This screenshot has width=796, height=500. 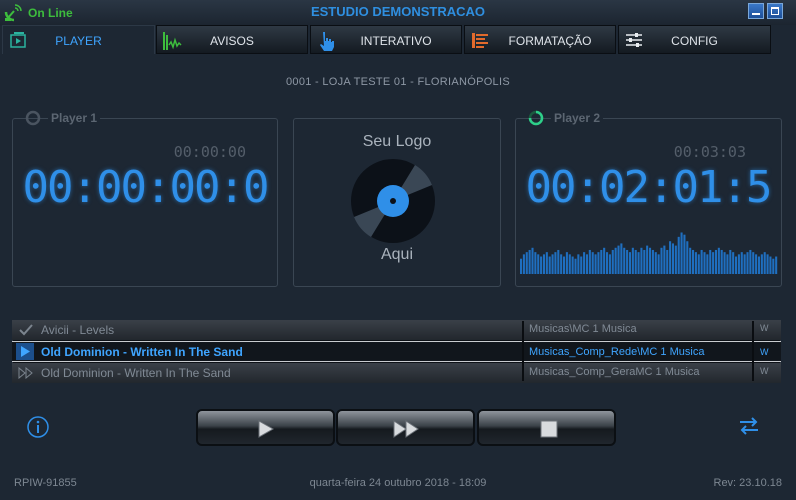 I want to click on play-indicator-icon, so click(x=25, y=351).